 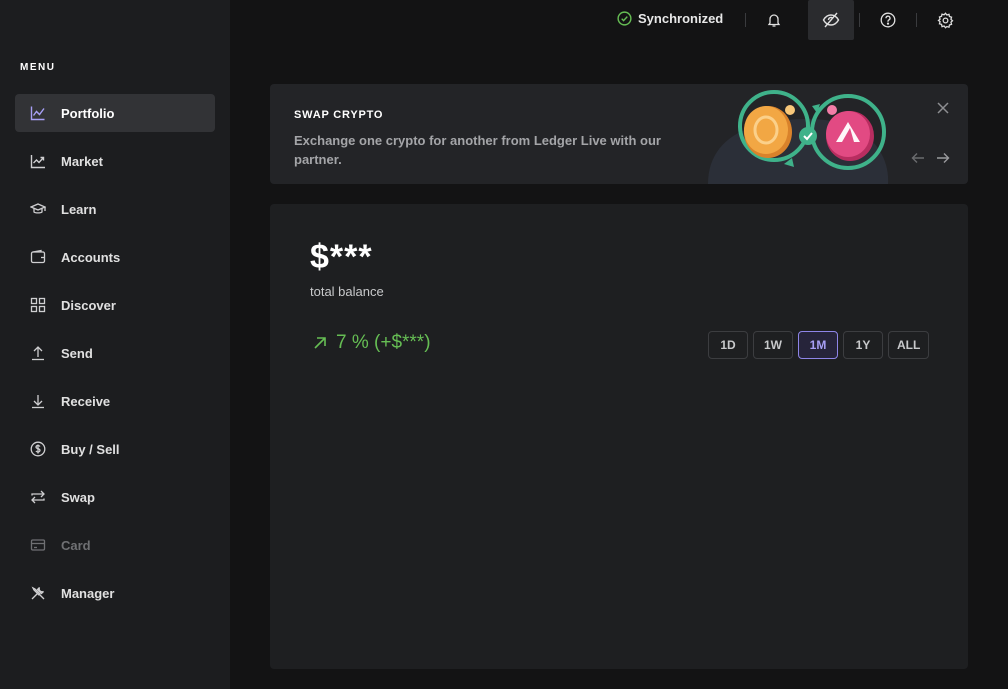 I want to click on sidebar-item-send: Send, so click(x=115, y=353).